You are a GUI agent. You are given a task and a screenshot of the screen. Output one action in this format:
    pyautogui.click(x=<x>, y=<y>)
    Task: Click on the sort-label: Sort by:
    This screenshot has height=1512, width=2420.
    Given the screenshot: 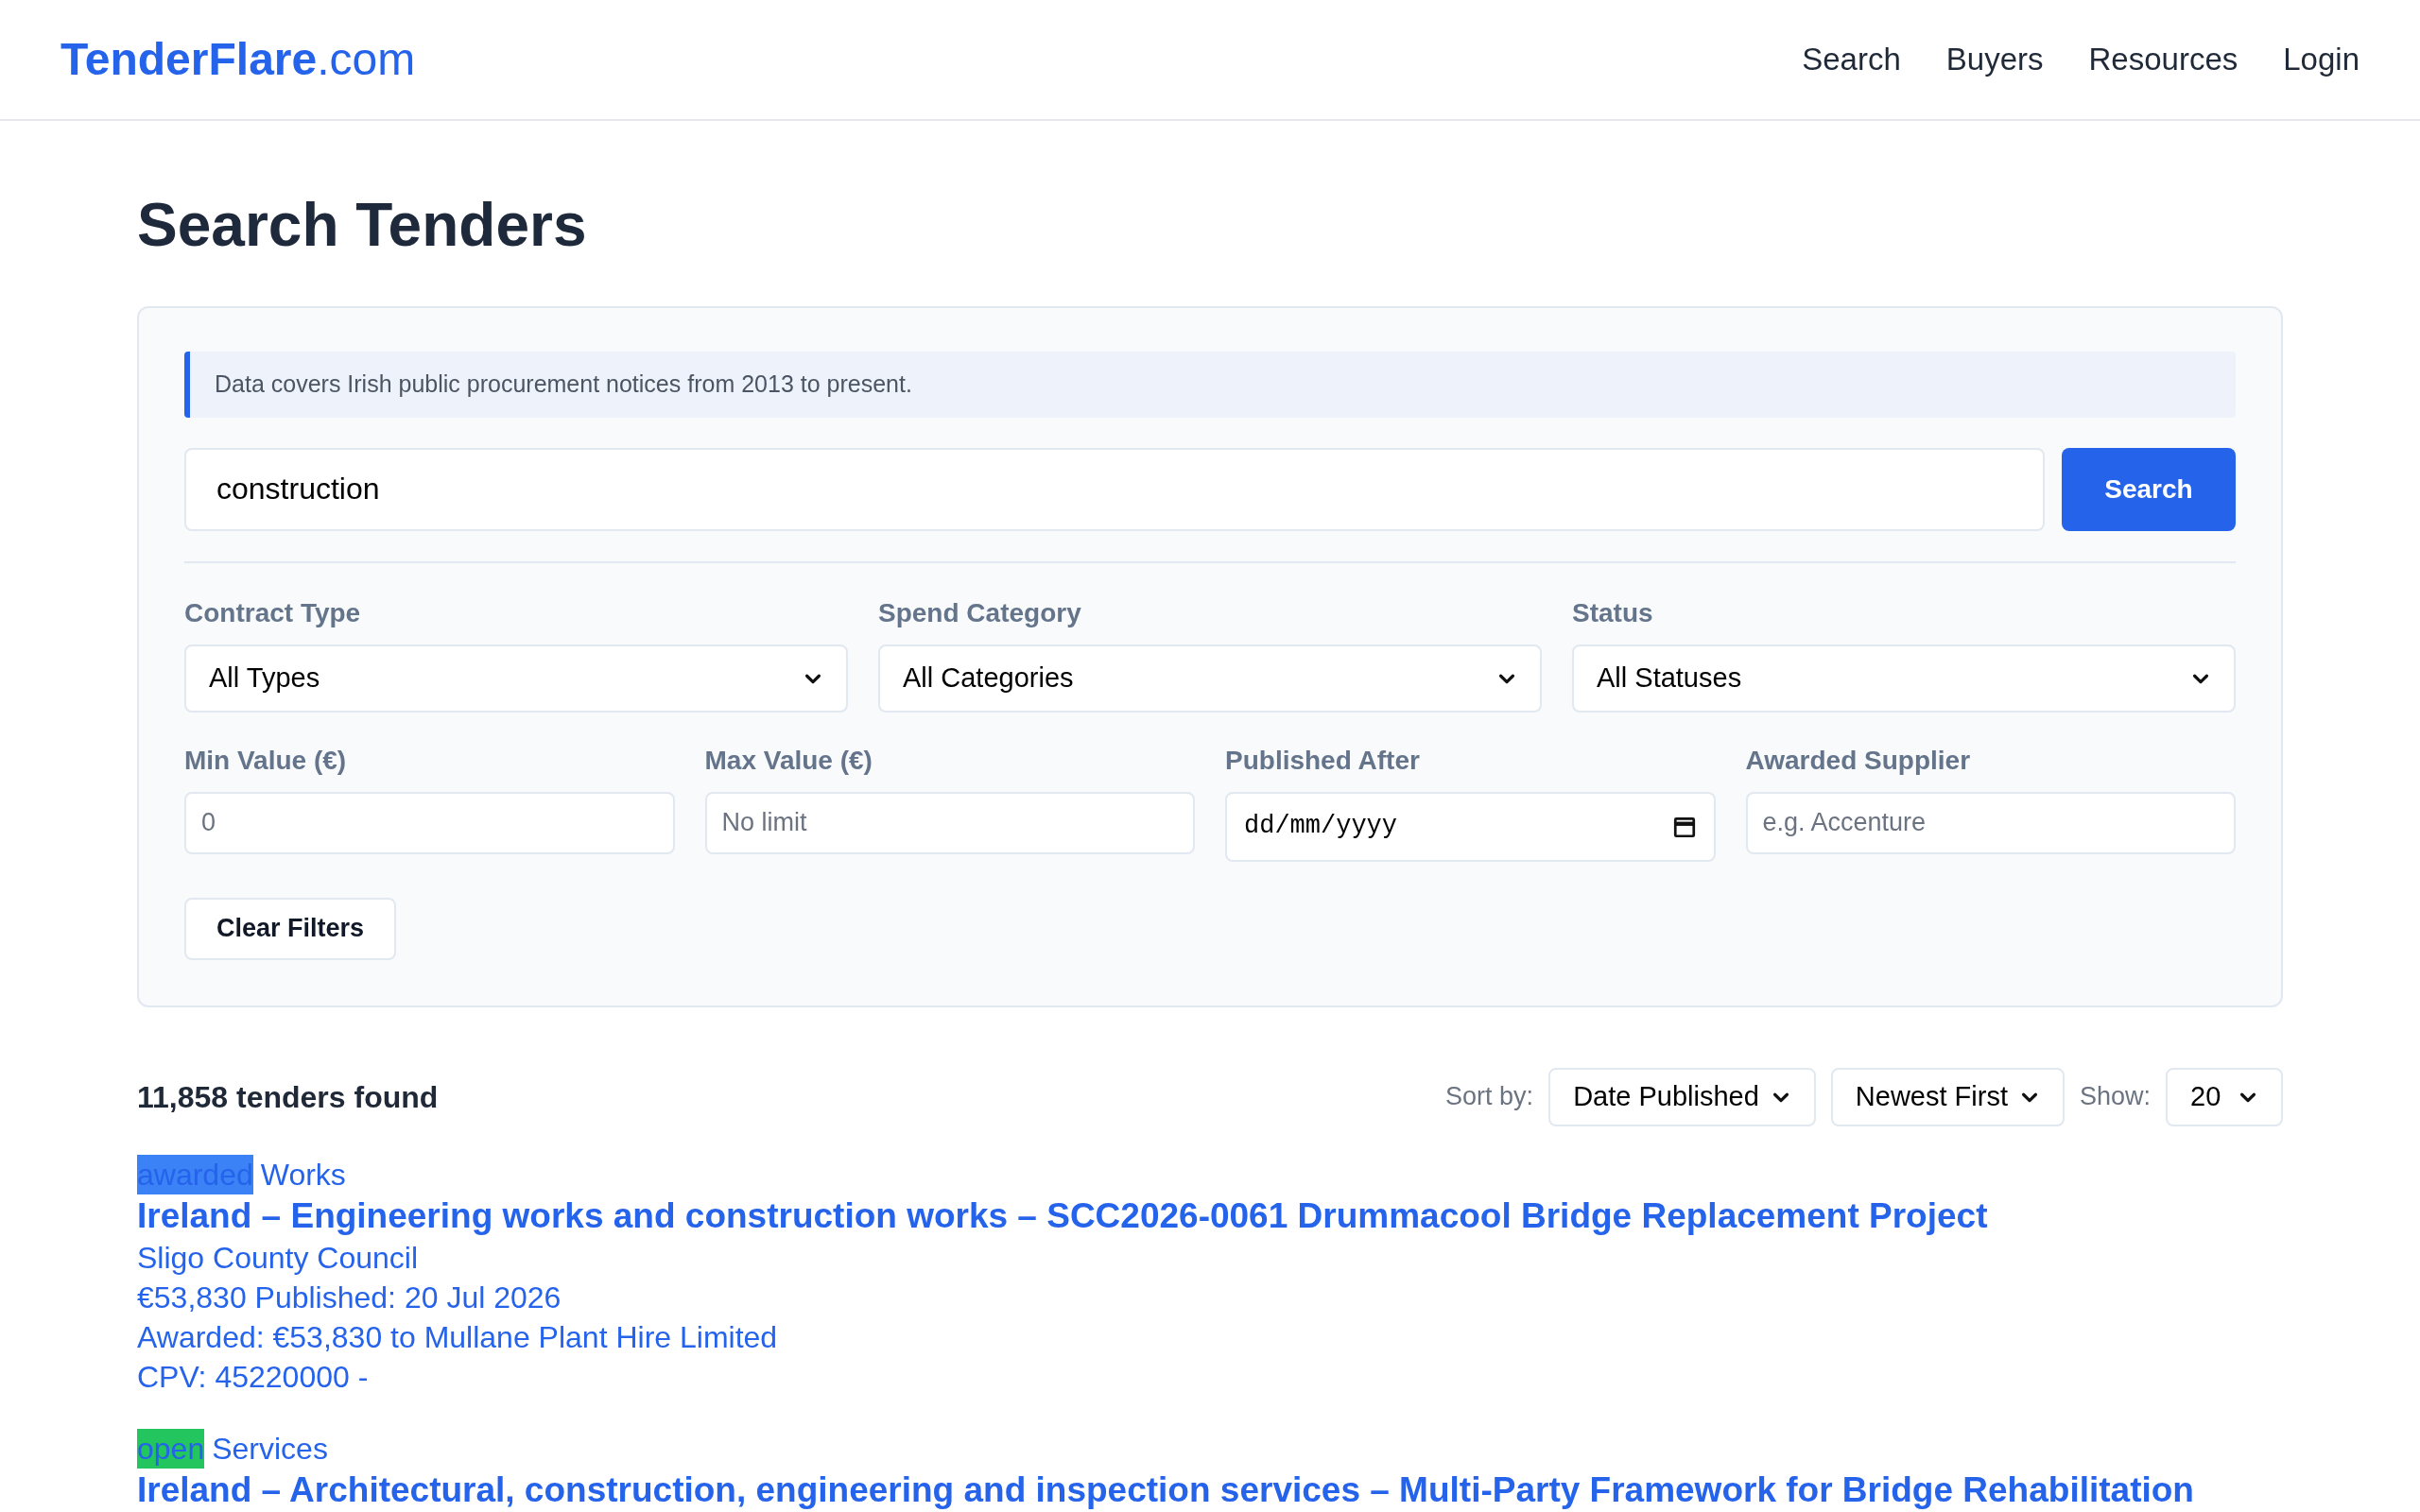 What is the action you would take?
    pyautogui.click(x=1489, y=1097)
    